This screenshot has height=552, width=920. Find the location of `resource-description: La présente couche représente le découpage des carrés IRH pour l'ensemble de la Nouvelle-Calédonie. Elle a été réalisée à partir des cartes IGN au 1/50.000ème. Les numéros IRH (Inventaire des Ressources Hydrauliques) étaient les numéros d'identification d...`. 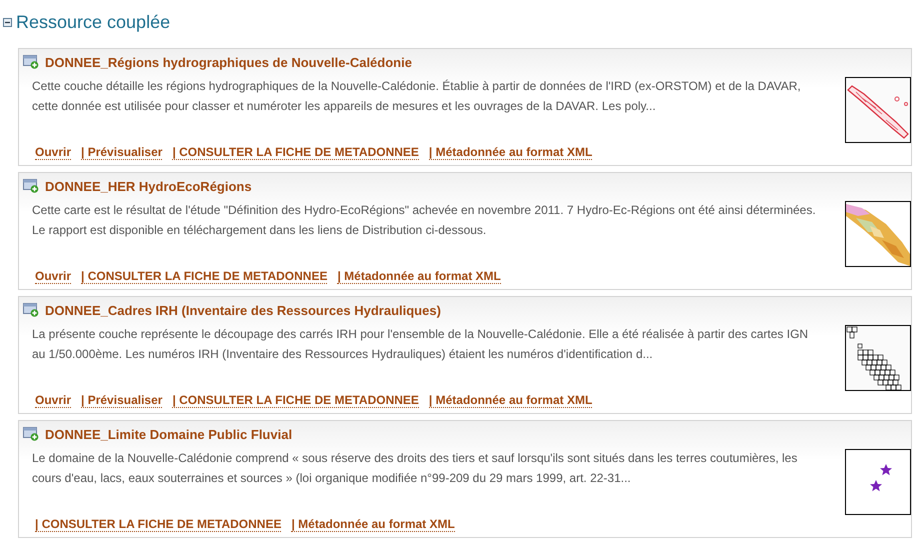

resource-description: La présente couche représente le découpage des carrés IRH pour l'ensemble de la Nouvelle-Calédonie. Elle a été réalisée à partir des cartes IGN au 1/50.000ème. Les numéros IRH (Inventaire des Ressources Hydrauliques) étaient les numéros d'identification d... is located at coordinates (420, 344).